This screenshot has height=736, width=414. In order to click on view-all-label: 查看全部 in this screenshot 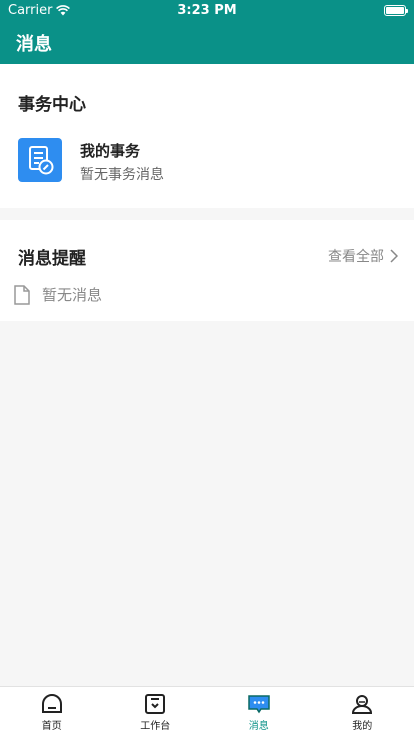, I will do `click(356, 257)`.